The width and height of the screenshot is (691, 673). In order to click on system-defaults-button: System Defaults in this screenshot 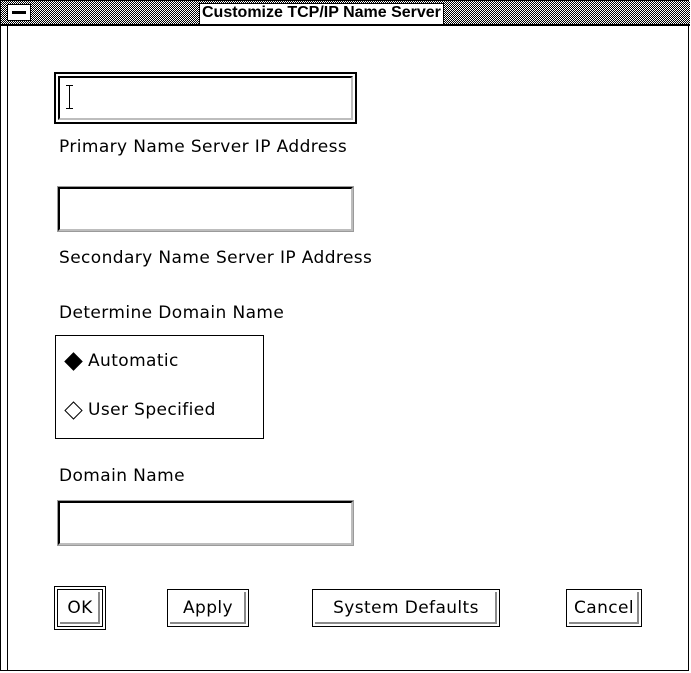, I will do `click(406, 608)`.